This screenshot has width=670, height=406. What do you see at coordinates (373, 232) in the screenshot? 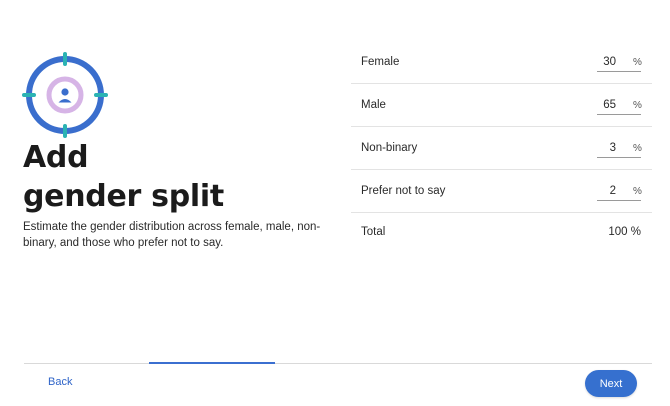
I see `total-label: Total` at bounding box center [373, 232].